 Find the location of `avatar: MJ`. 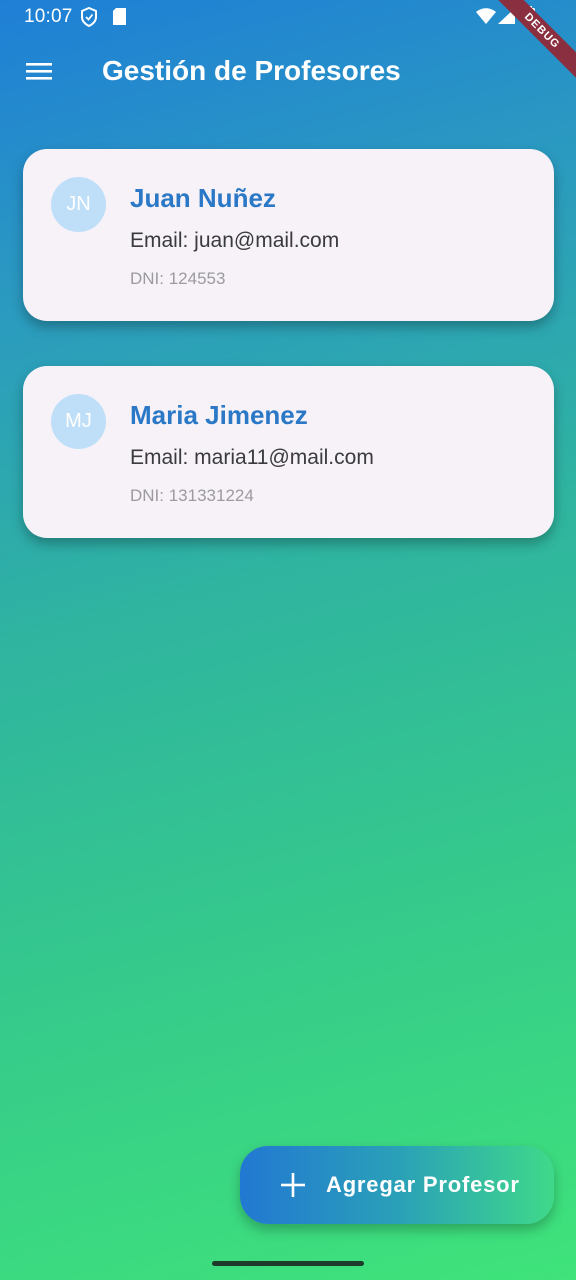

avatar: MJ is located at coordinates (78, 421).